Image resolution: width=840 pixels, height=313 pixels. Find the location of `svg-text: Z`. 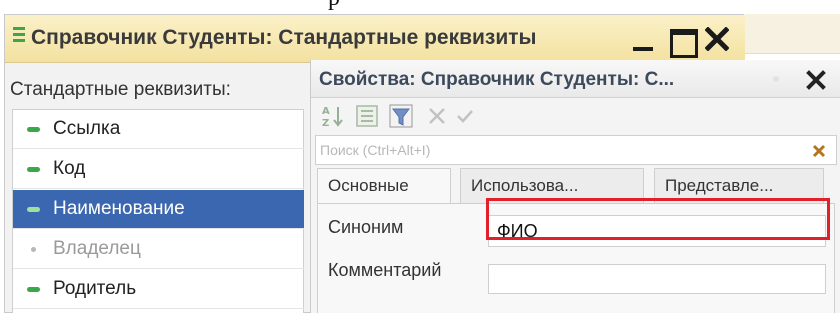

svg-text: Z is located at coordinates (325, 123).